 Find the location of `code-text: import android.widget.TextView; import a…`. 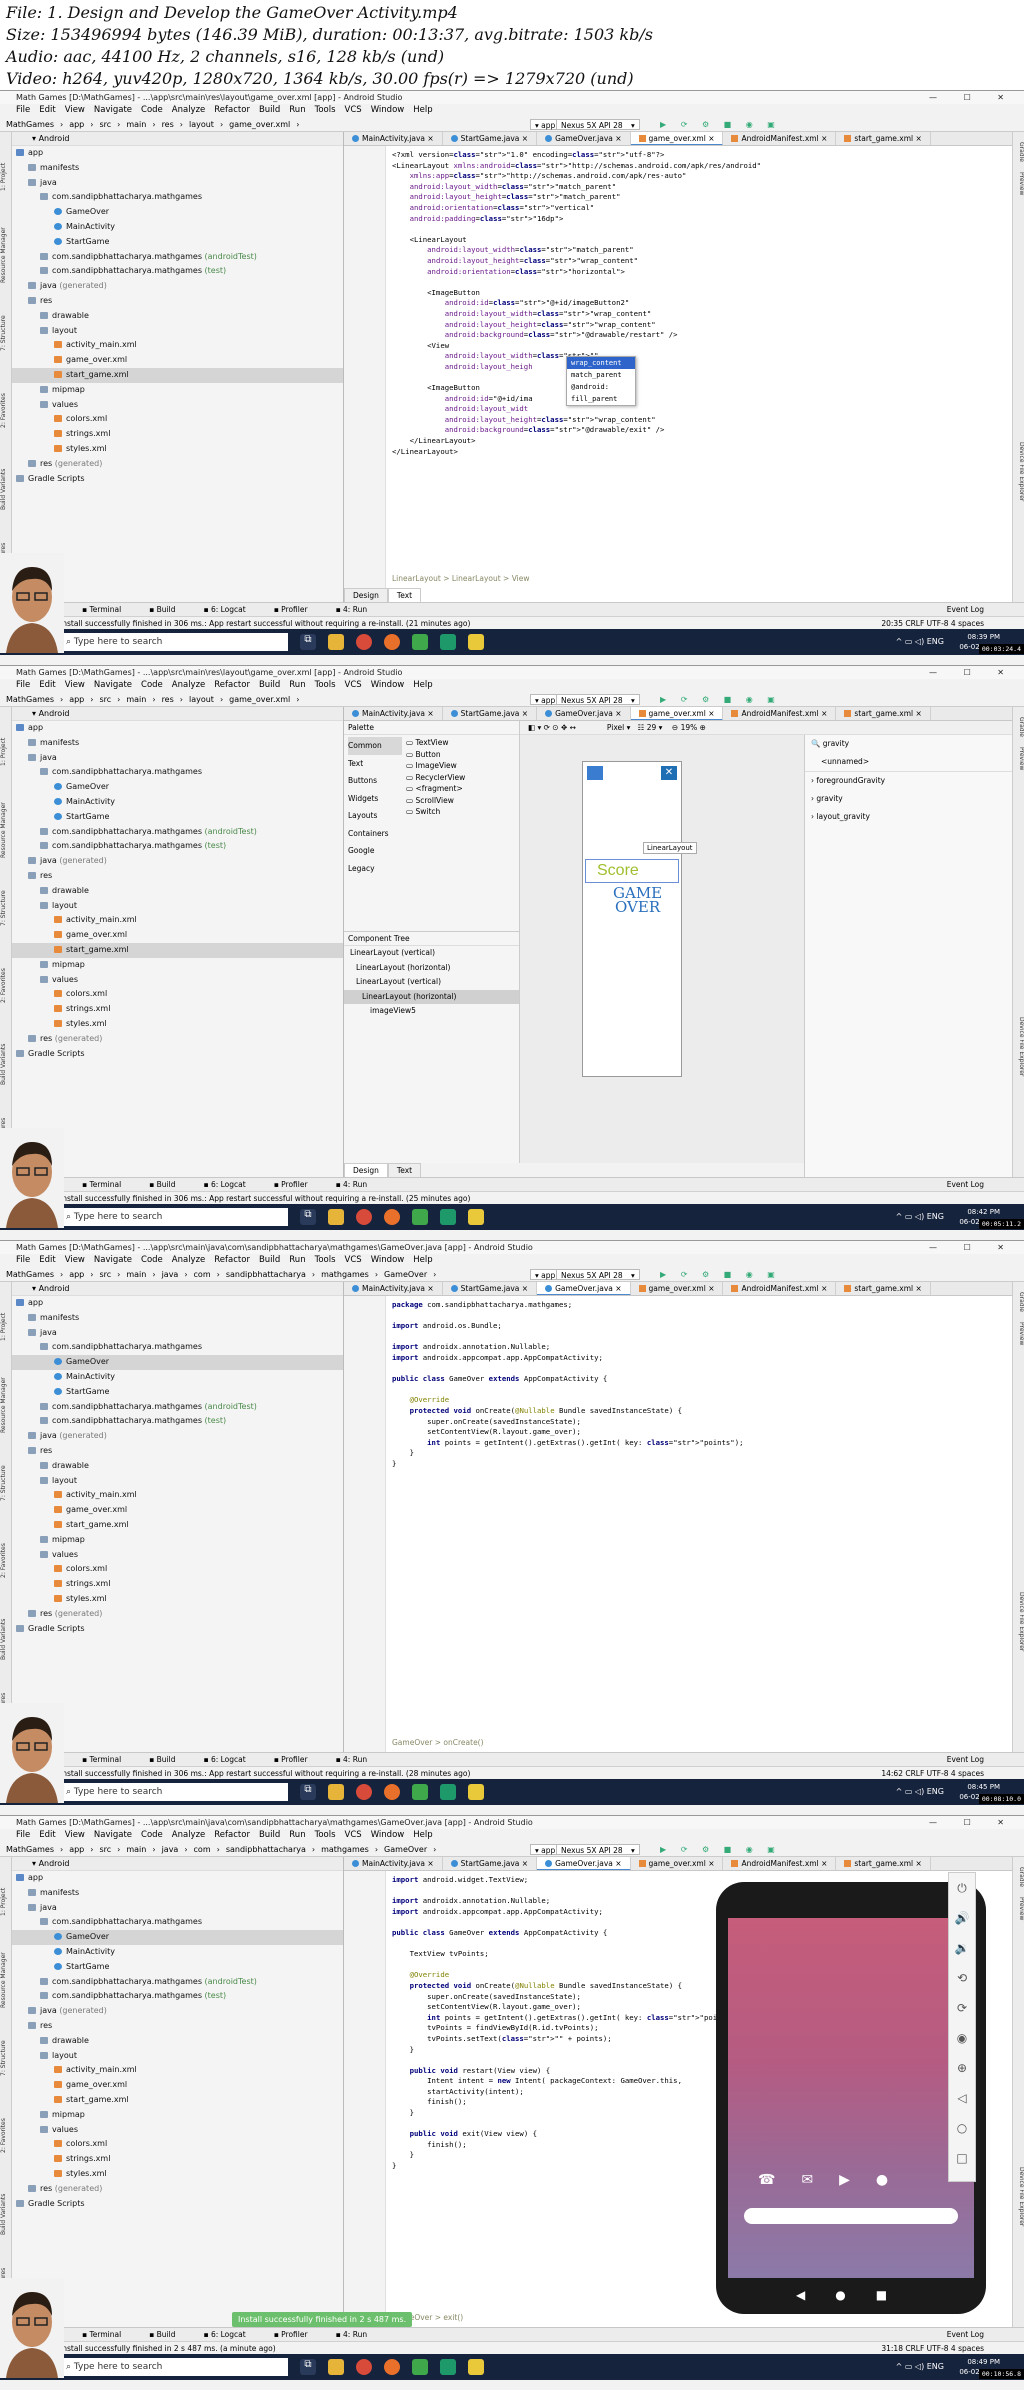

code-text: import android.widget.TextView; import a… is located at coordinates (567, 2023).